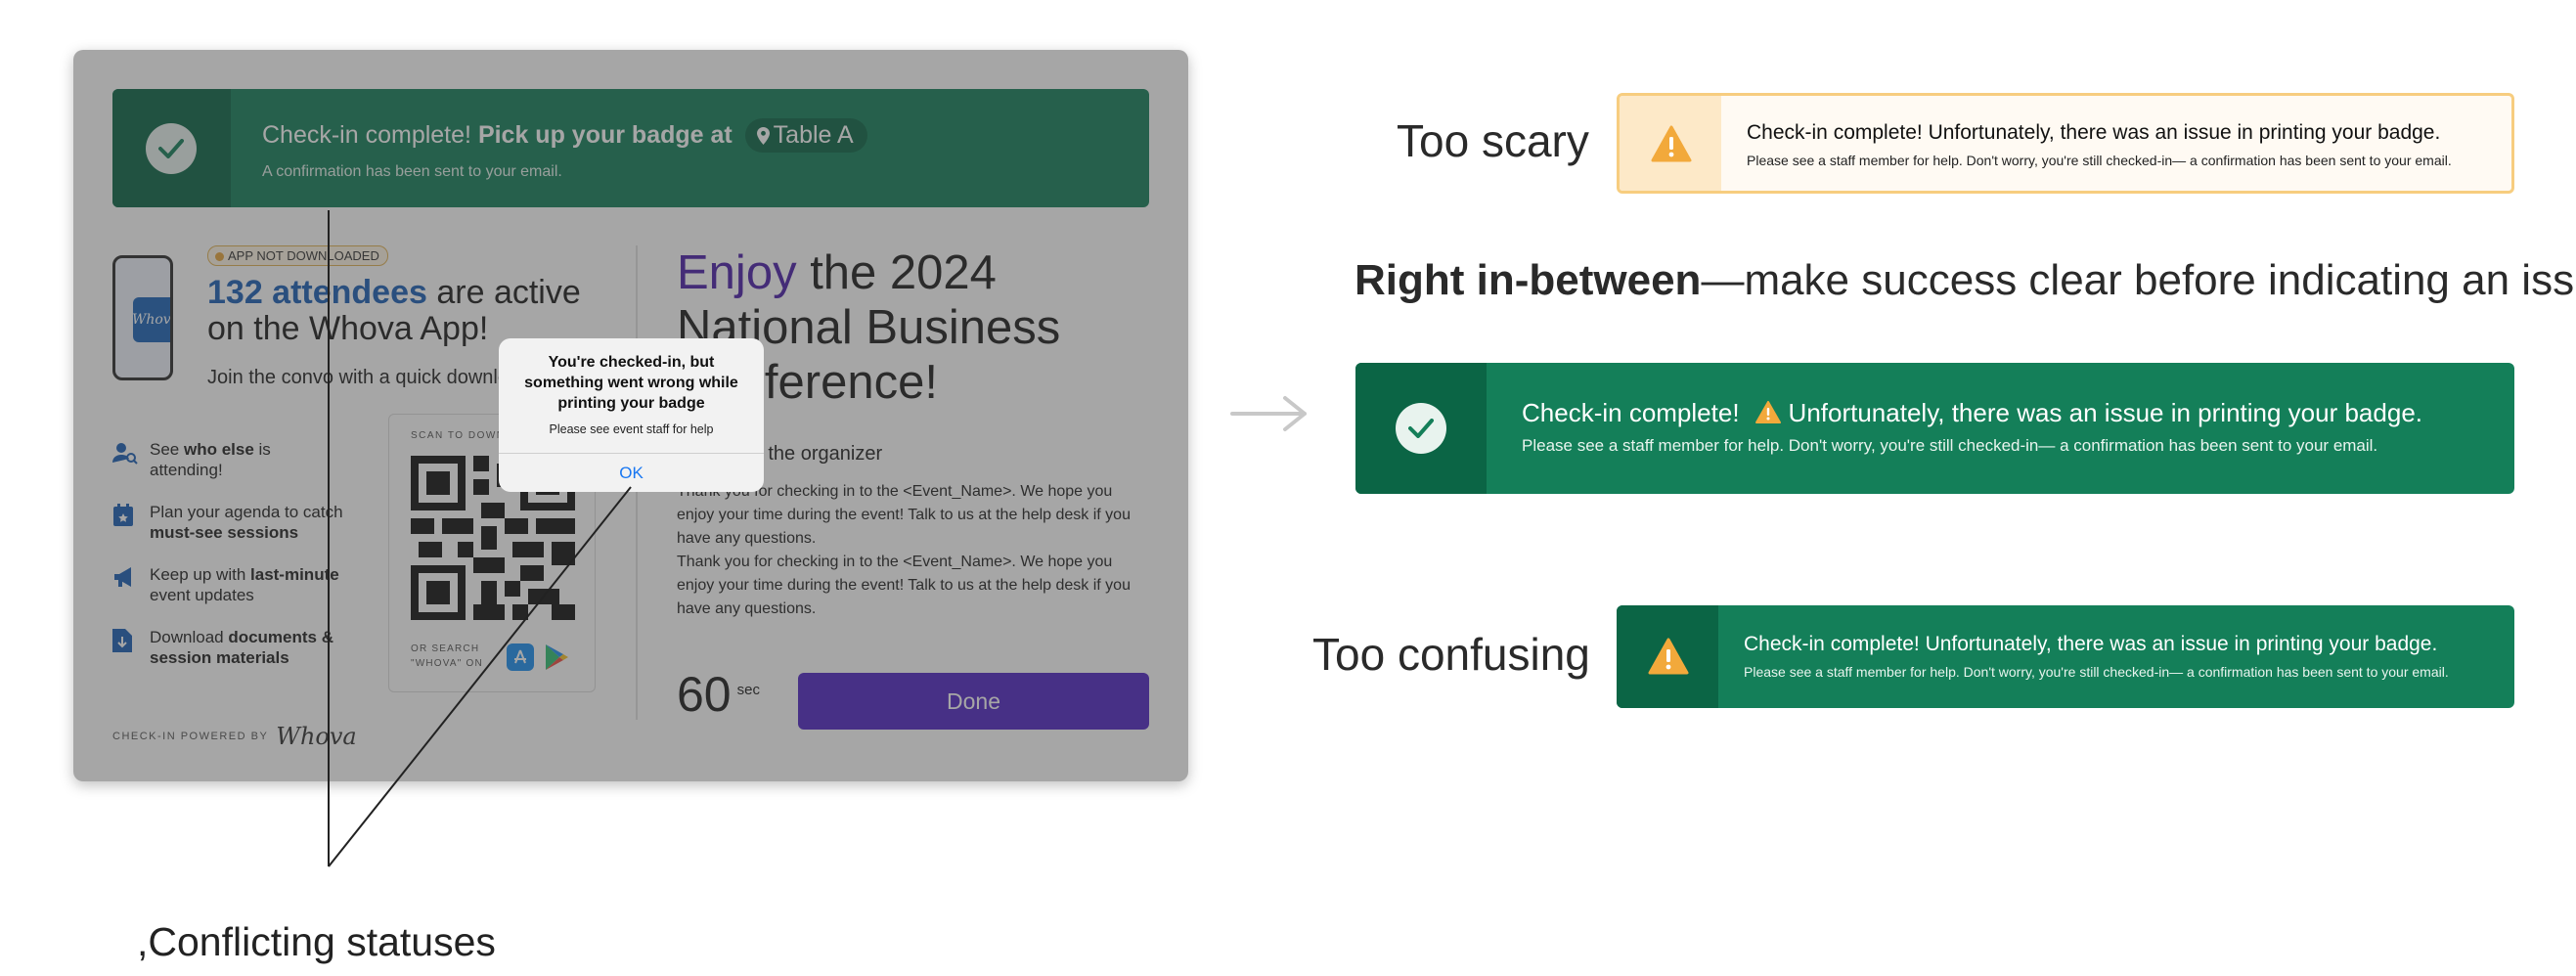 The height and width of the screenshot is (976, 2576). Describe the element at coordinates (1631, 412) in the screenshot. I see `card-title-a: Check-in complete!` at that location.